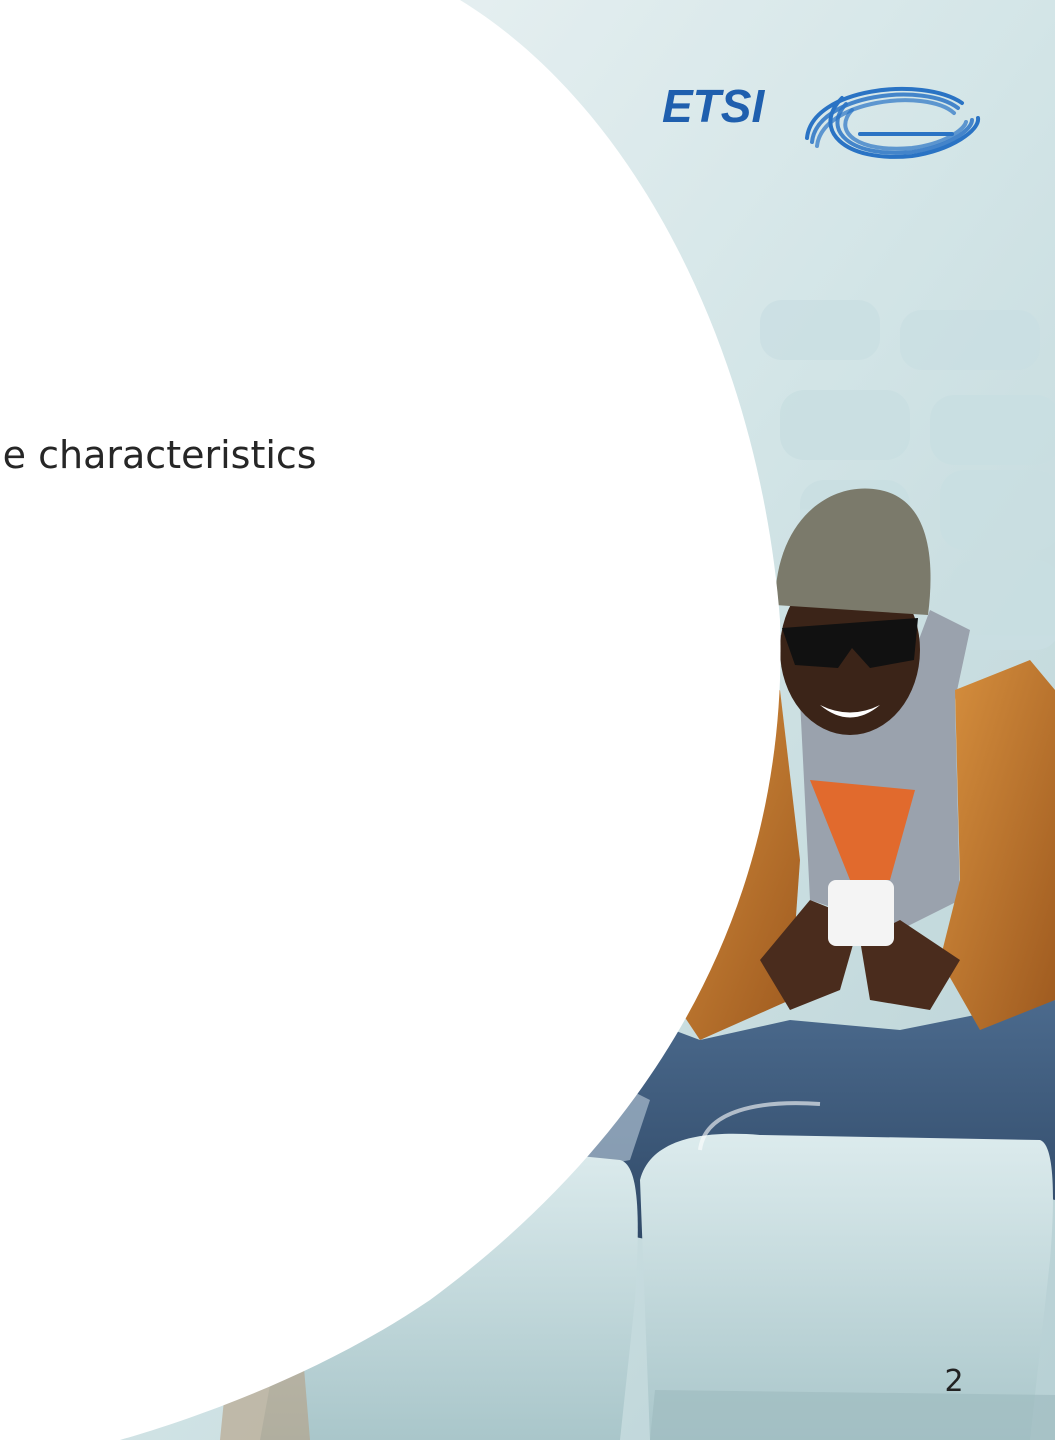  I want to click on slide-body-text: ble characteristics, so click(200, 456).